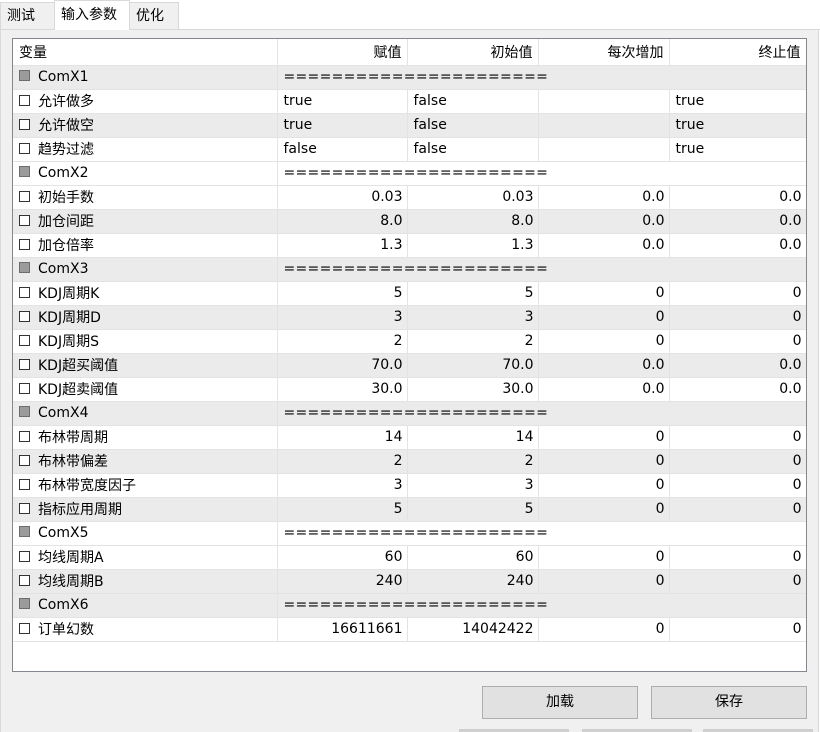 The height and width of the screenshot is (732, 820). Describe the element at coordinates (409, 485) in the screenshot. I see `param-row: 布林带宽度因子 3 3 0 0` at that location.